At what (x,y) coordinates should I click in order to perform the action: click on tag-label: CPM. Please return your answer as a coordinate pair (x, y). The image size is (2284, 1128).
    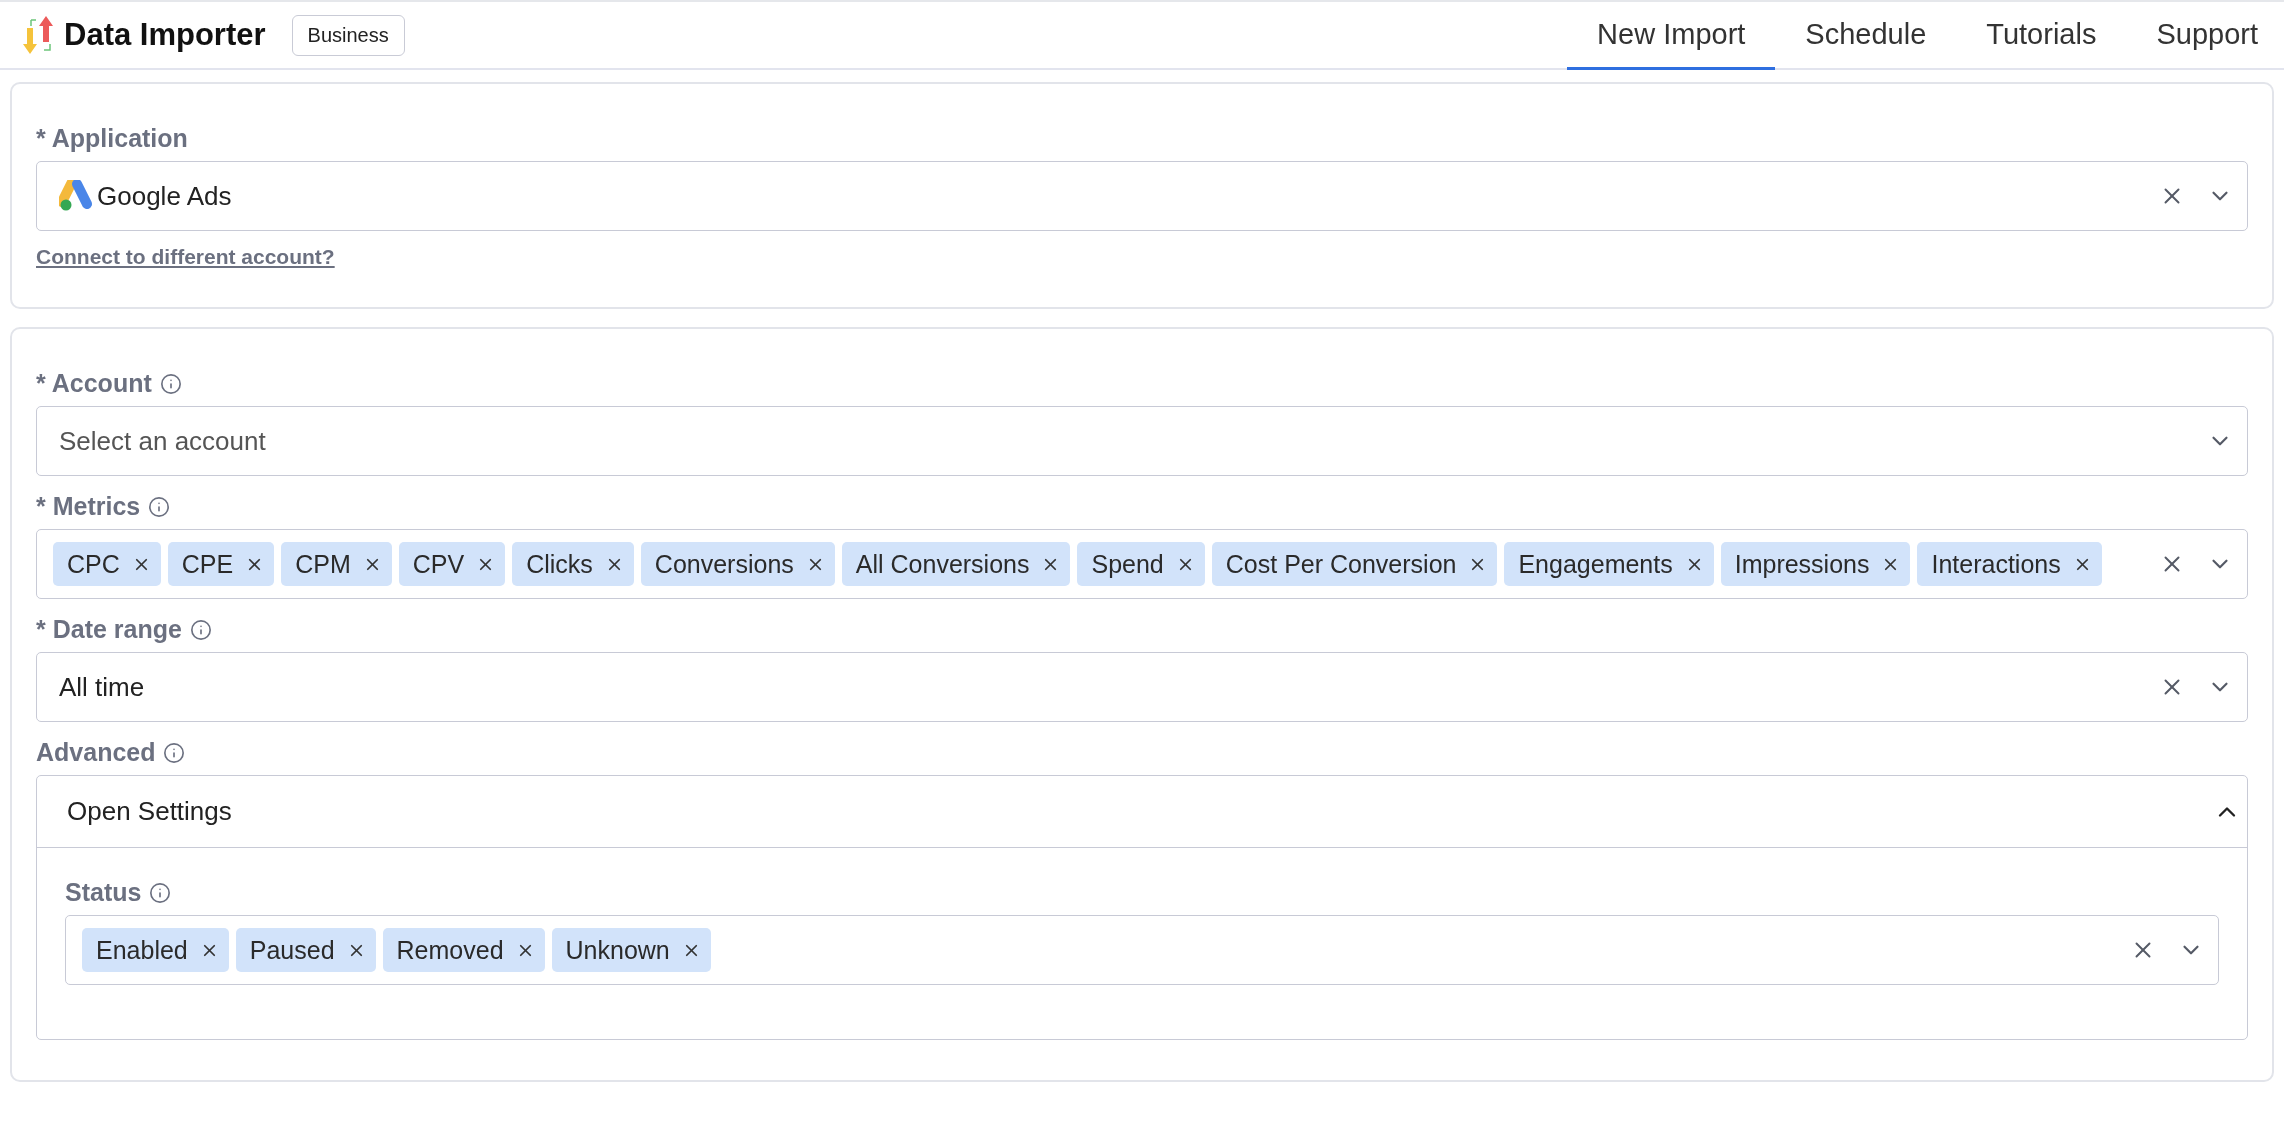
    Looking at the image, I should click on (323, 564).